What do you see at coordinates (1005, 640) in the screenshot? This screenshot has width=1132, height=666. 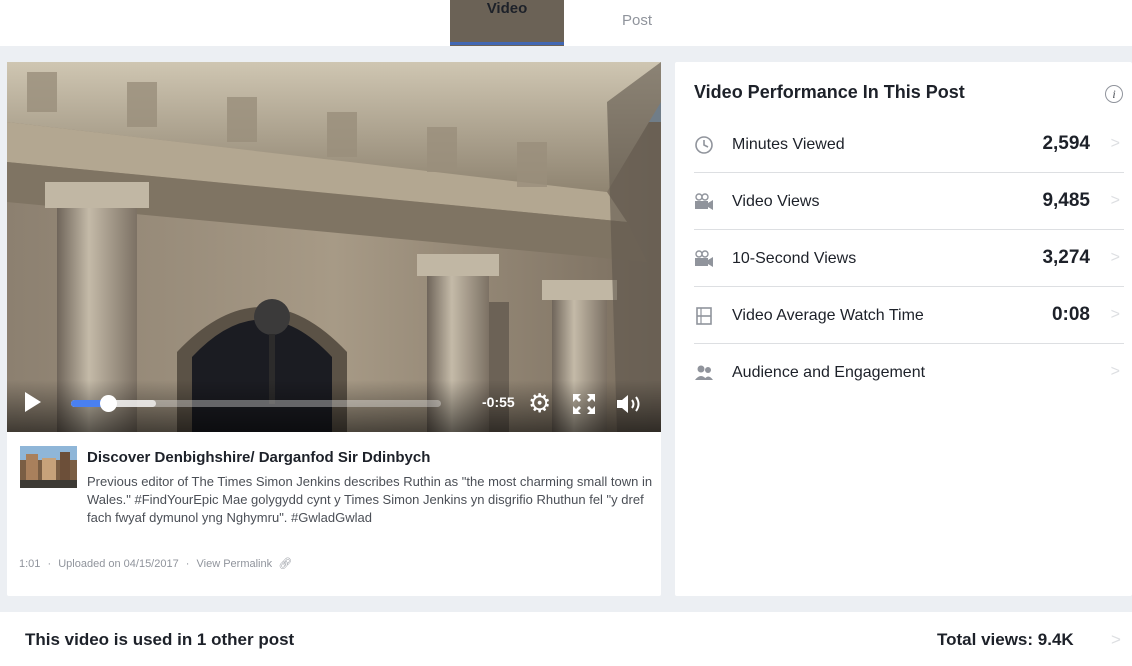 I see `total-views: Total views: 9.4K` at bounding box center [1005, 640].